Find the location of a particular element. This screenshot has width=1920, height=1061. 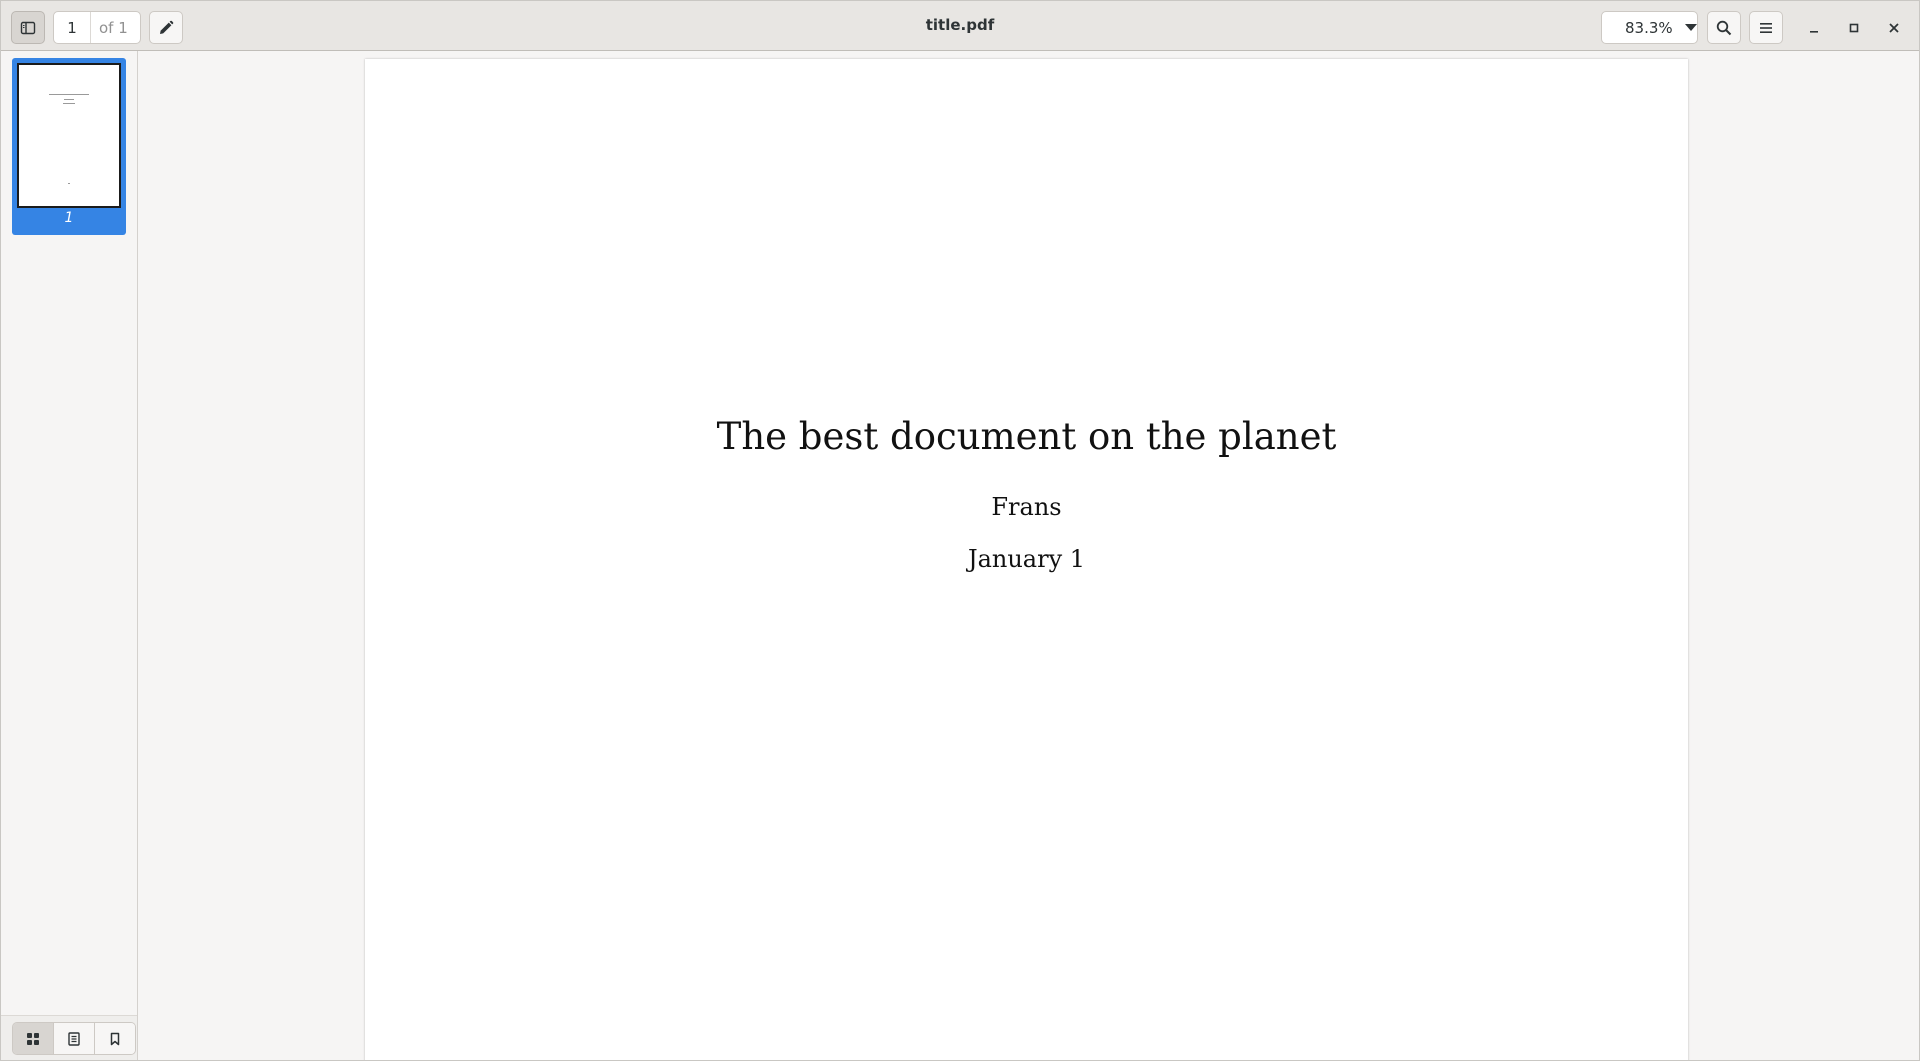

maximize-button is located at coordinates (1853, 27).